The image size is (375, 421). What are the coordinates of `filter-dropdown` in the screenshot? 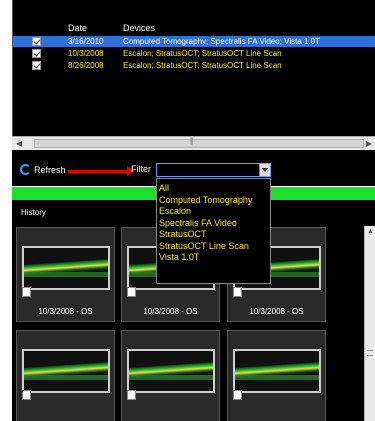 It's located at (213, 170).